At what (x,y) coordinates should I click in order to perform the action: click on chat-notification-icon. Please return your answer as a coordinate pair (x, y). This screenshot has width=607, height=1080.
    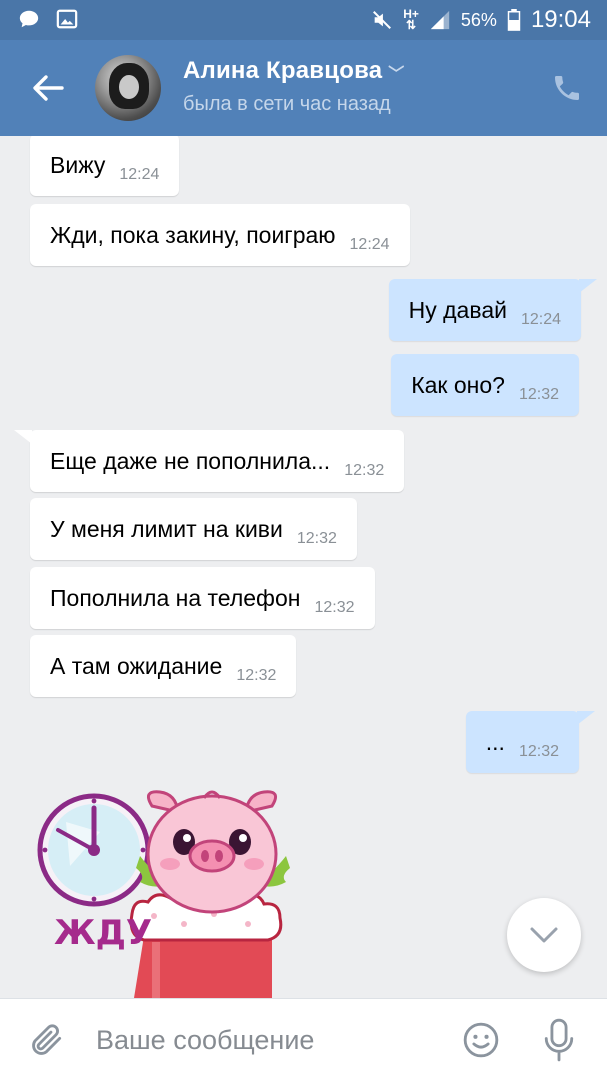
    Looking at the image, I should click on (29, 19).